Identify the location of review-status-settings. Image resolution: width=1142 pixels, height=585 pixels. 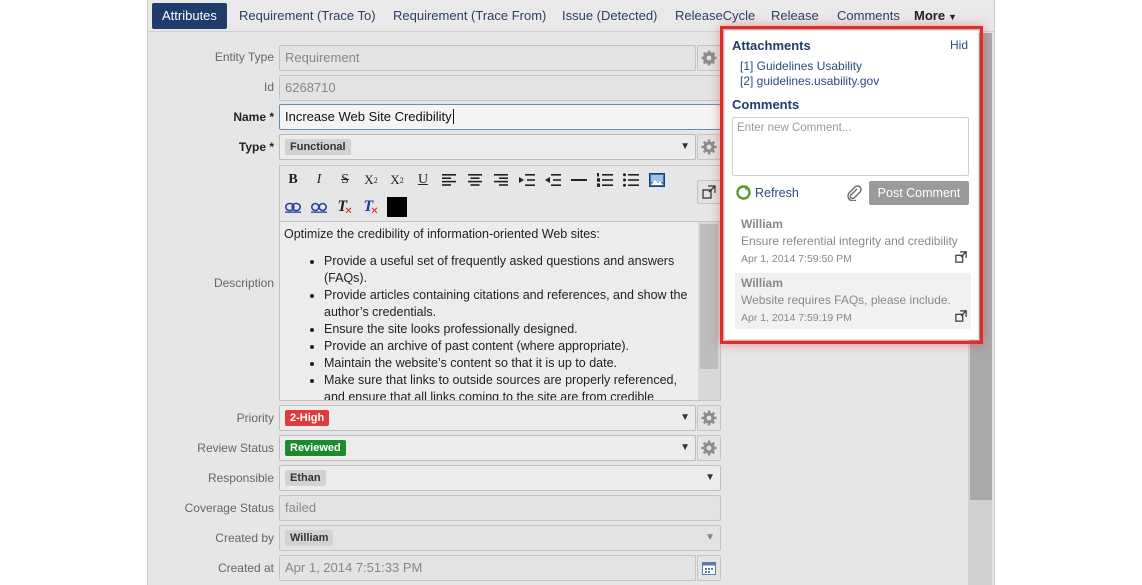
(709, 448).